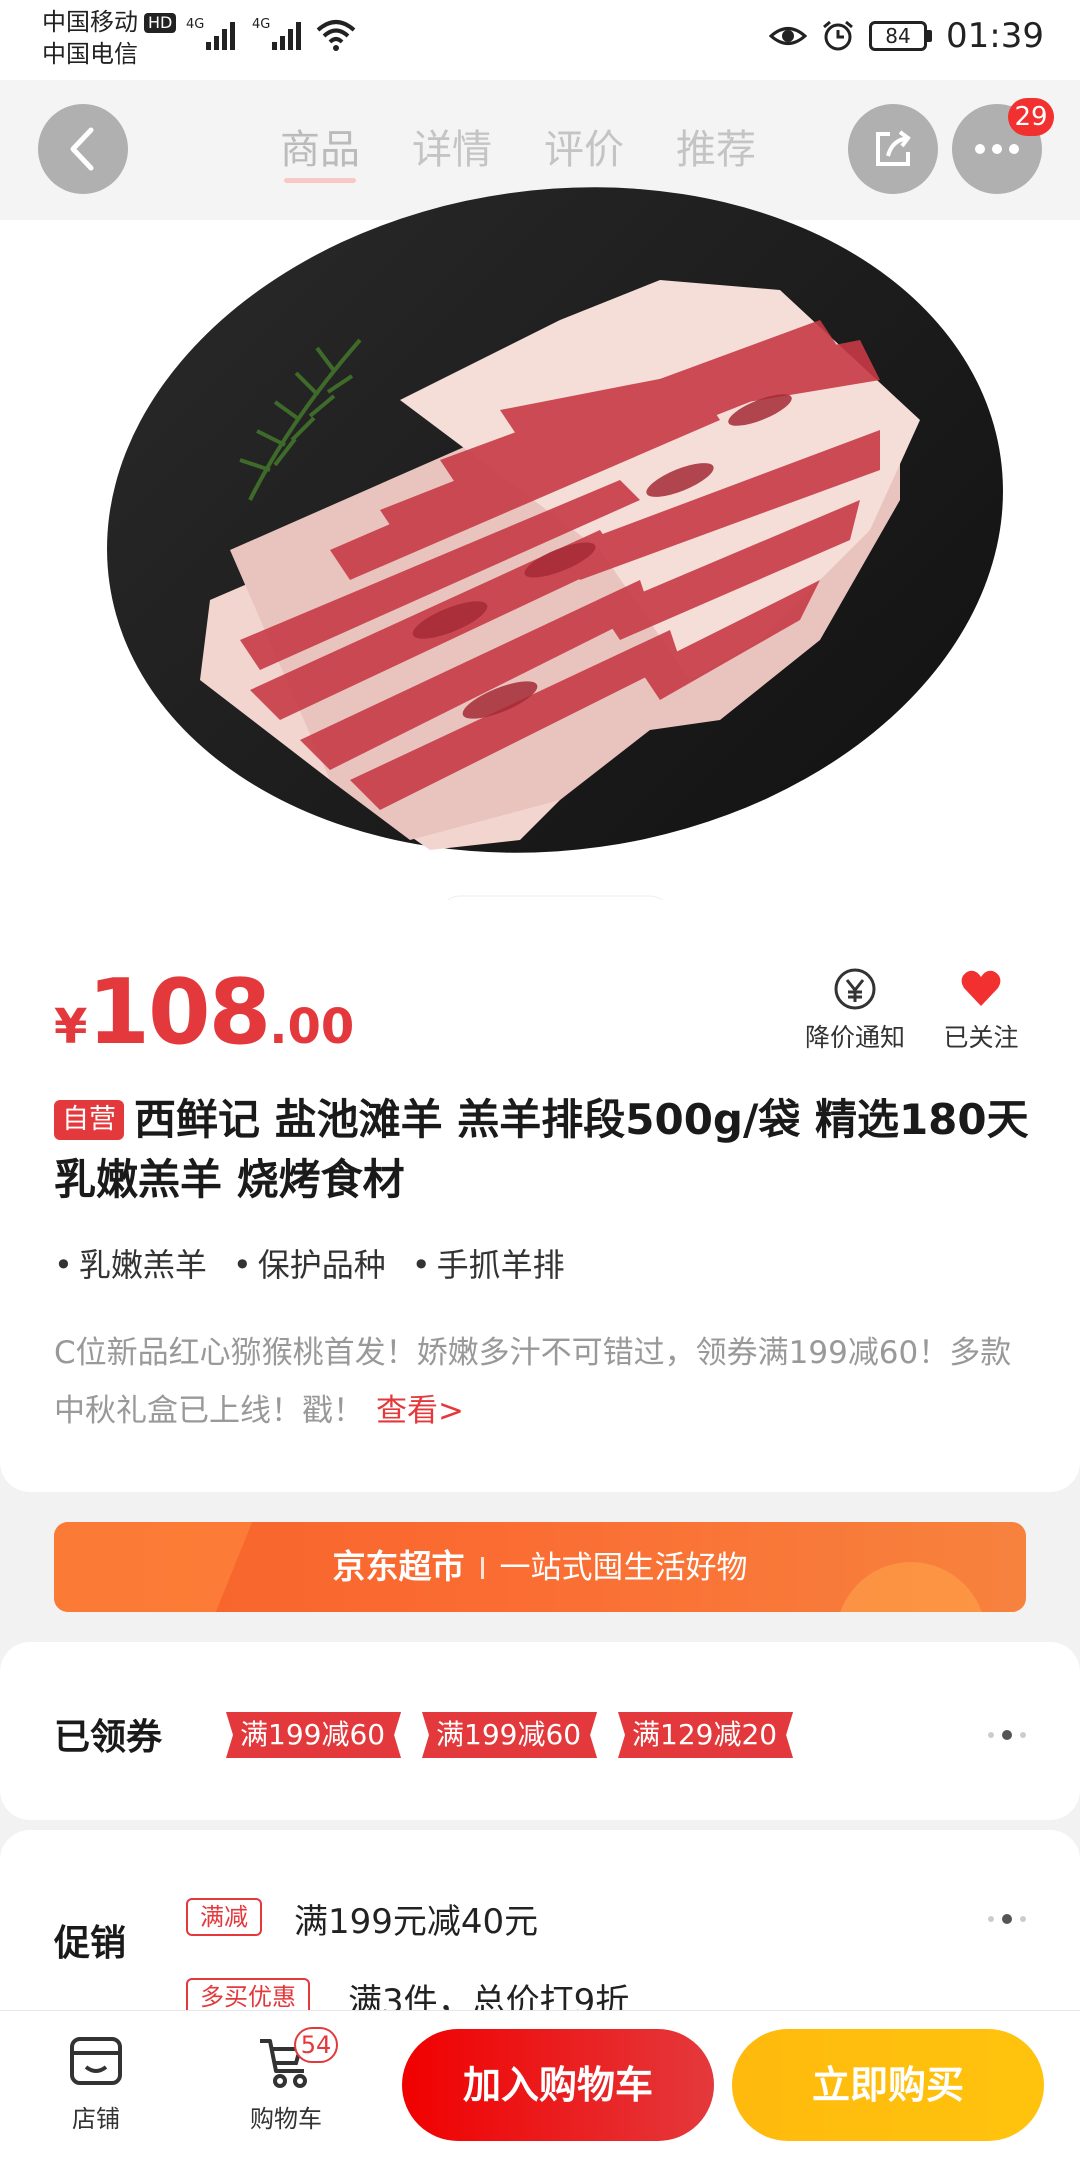 This screenshot has height=2160, width=1080. What do you see at coordinates (179, 1012) in the screenshot?
I see `price-integer: 108` at bounding box center [179, 1012].